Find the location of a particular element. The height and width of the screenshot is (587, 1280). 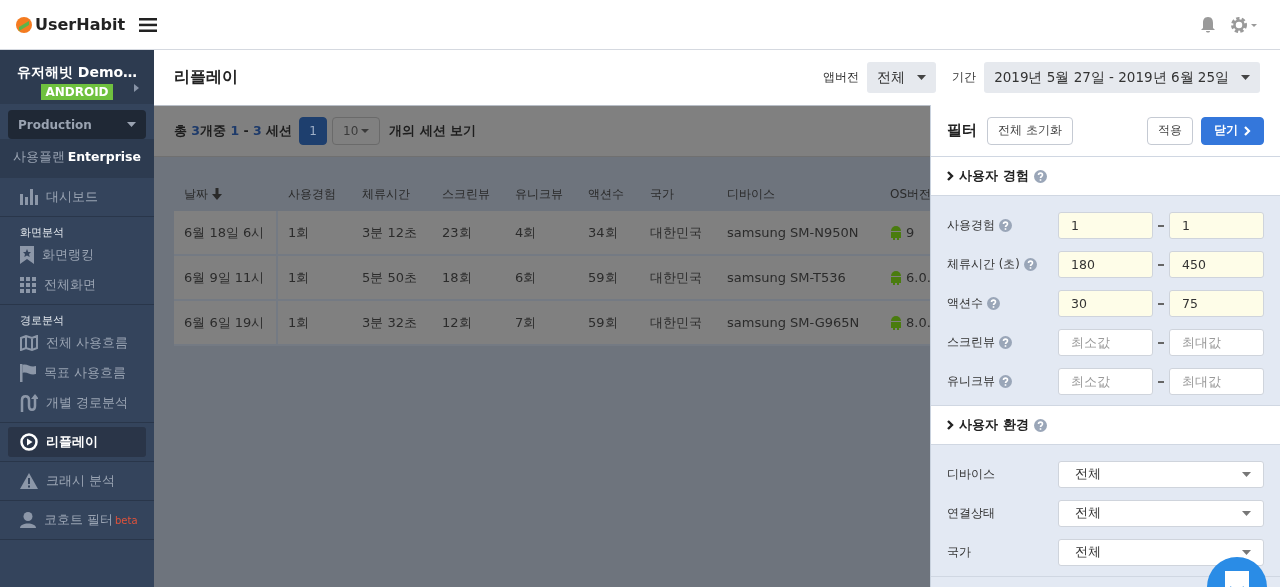

nav-item: 개별 경로분석 is located at coordinates (77, 403).